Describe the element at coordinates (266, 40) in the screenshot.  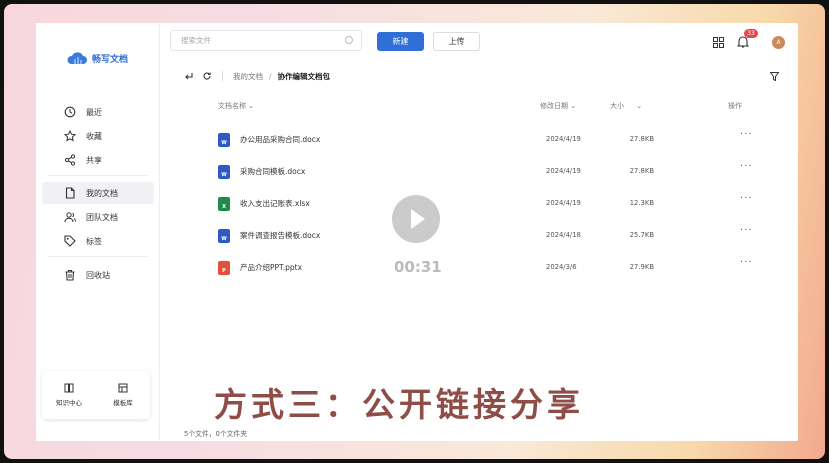
I see `search-input: 搜索文件` at that location.